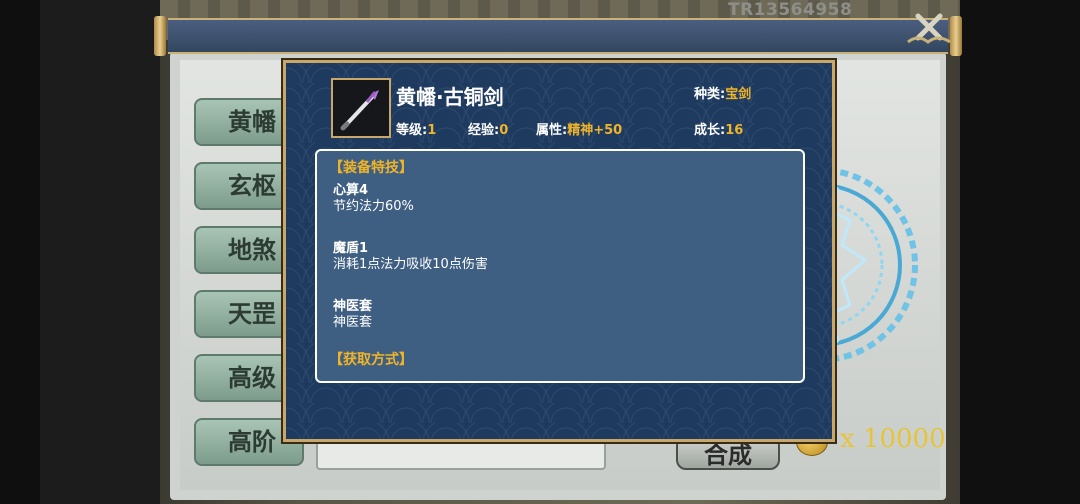  What do you see at coordinates (484, 130) in the screenshot?
I see `exp-label: 经验:` at bounding box center [484, 130].